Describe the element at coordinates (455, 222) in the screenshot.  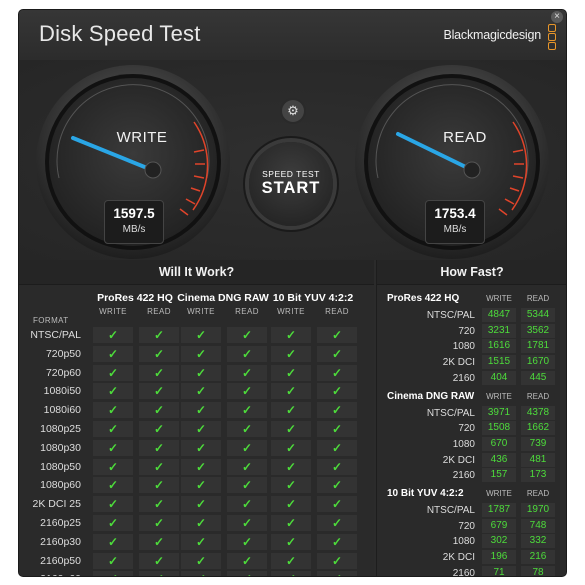
I see `read-readout: 1753.4 MB/s` at that location.